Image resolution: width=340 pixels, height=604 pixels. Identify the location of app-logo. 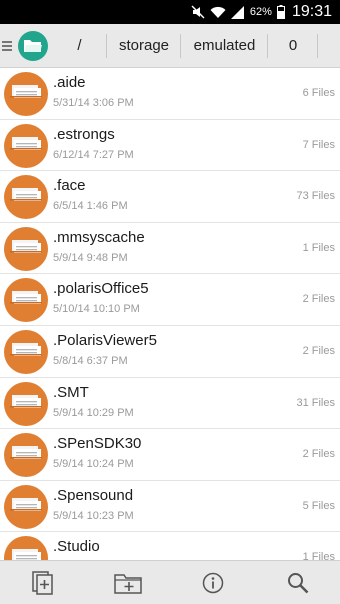
(33, 45).